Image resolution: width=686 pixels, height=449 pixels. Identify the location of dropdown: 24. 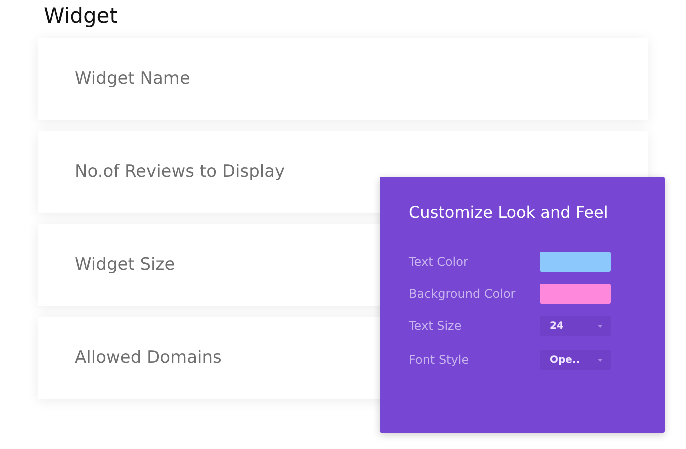
(575, 326).